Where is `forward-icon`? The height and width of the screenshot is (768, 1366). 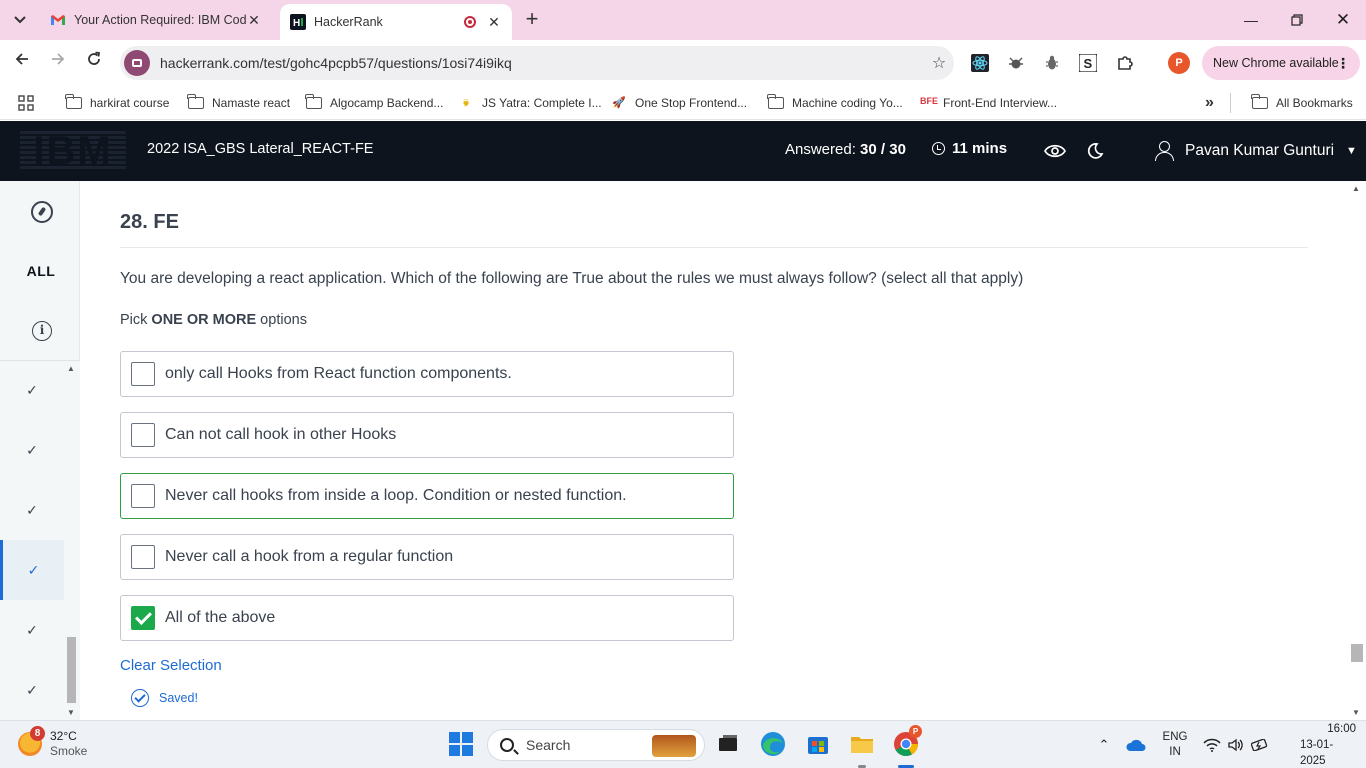 forward-icon is located at coordinates (58, 63).